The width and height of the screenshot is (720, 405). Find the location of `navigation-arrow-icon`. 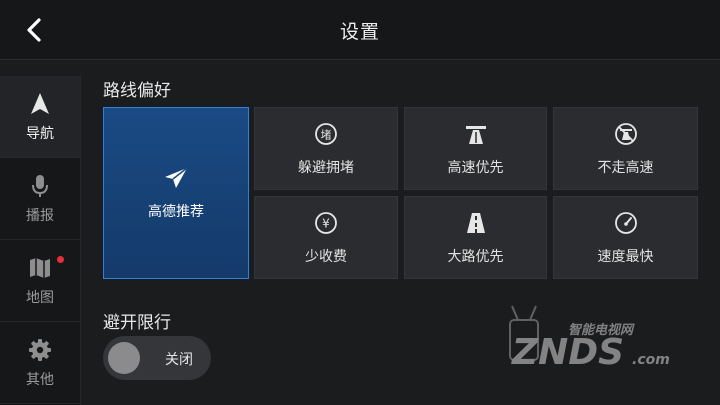

navigation-arrow-icon is located at coordinates (40, 104).